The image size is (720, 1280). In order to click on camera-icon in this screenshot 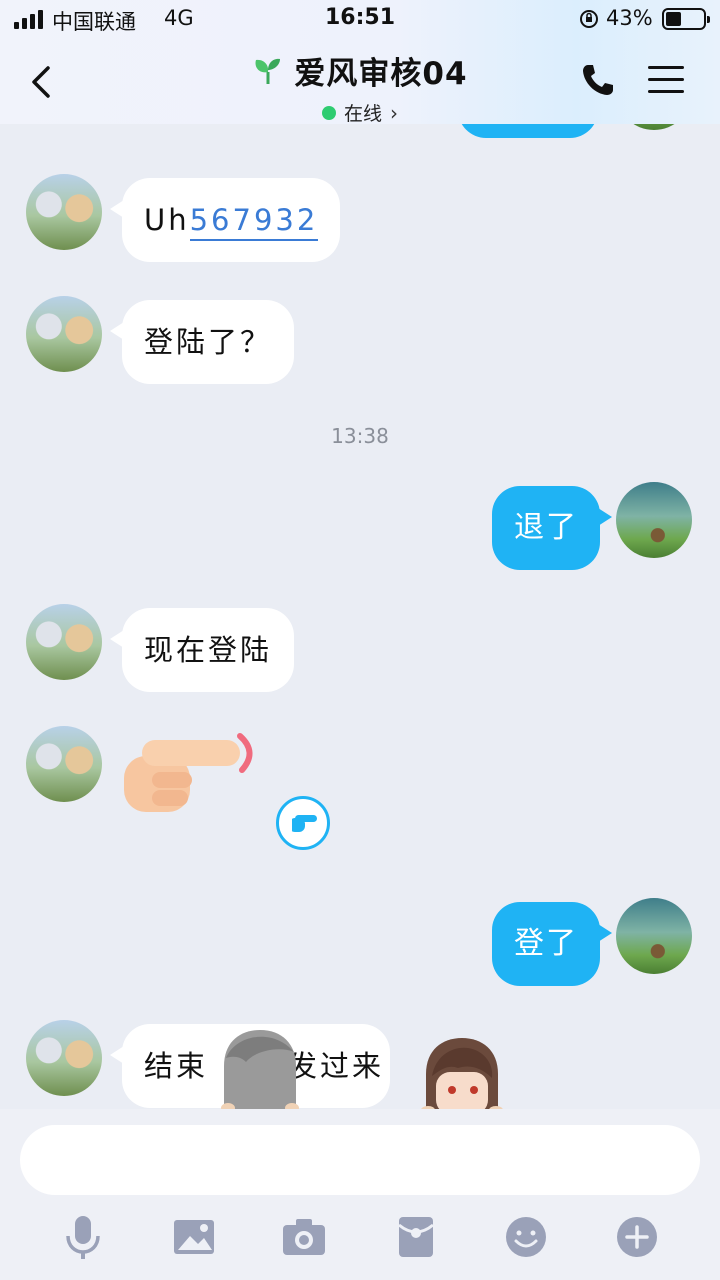, I will do `click(304, 1237)`.